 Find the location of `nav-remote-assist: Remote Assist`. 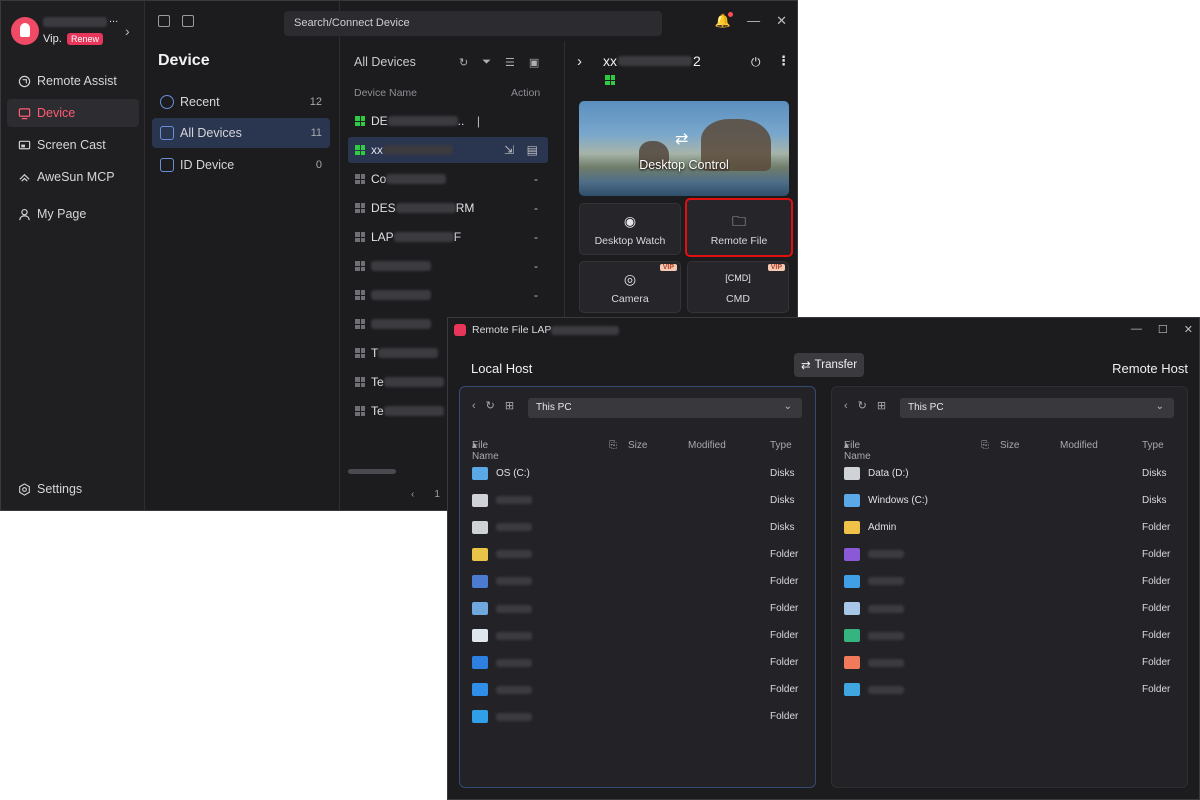

nav-remote-assist: Remote Assist is located at coordinates (73, 81).